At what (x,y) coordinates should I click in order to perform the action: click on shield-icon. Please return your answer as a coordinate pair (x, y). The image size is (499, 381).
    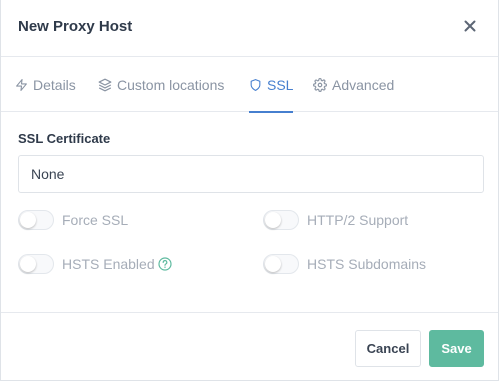
    Looking at the image, I should click on (255, 84).